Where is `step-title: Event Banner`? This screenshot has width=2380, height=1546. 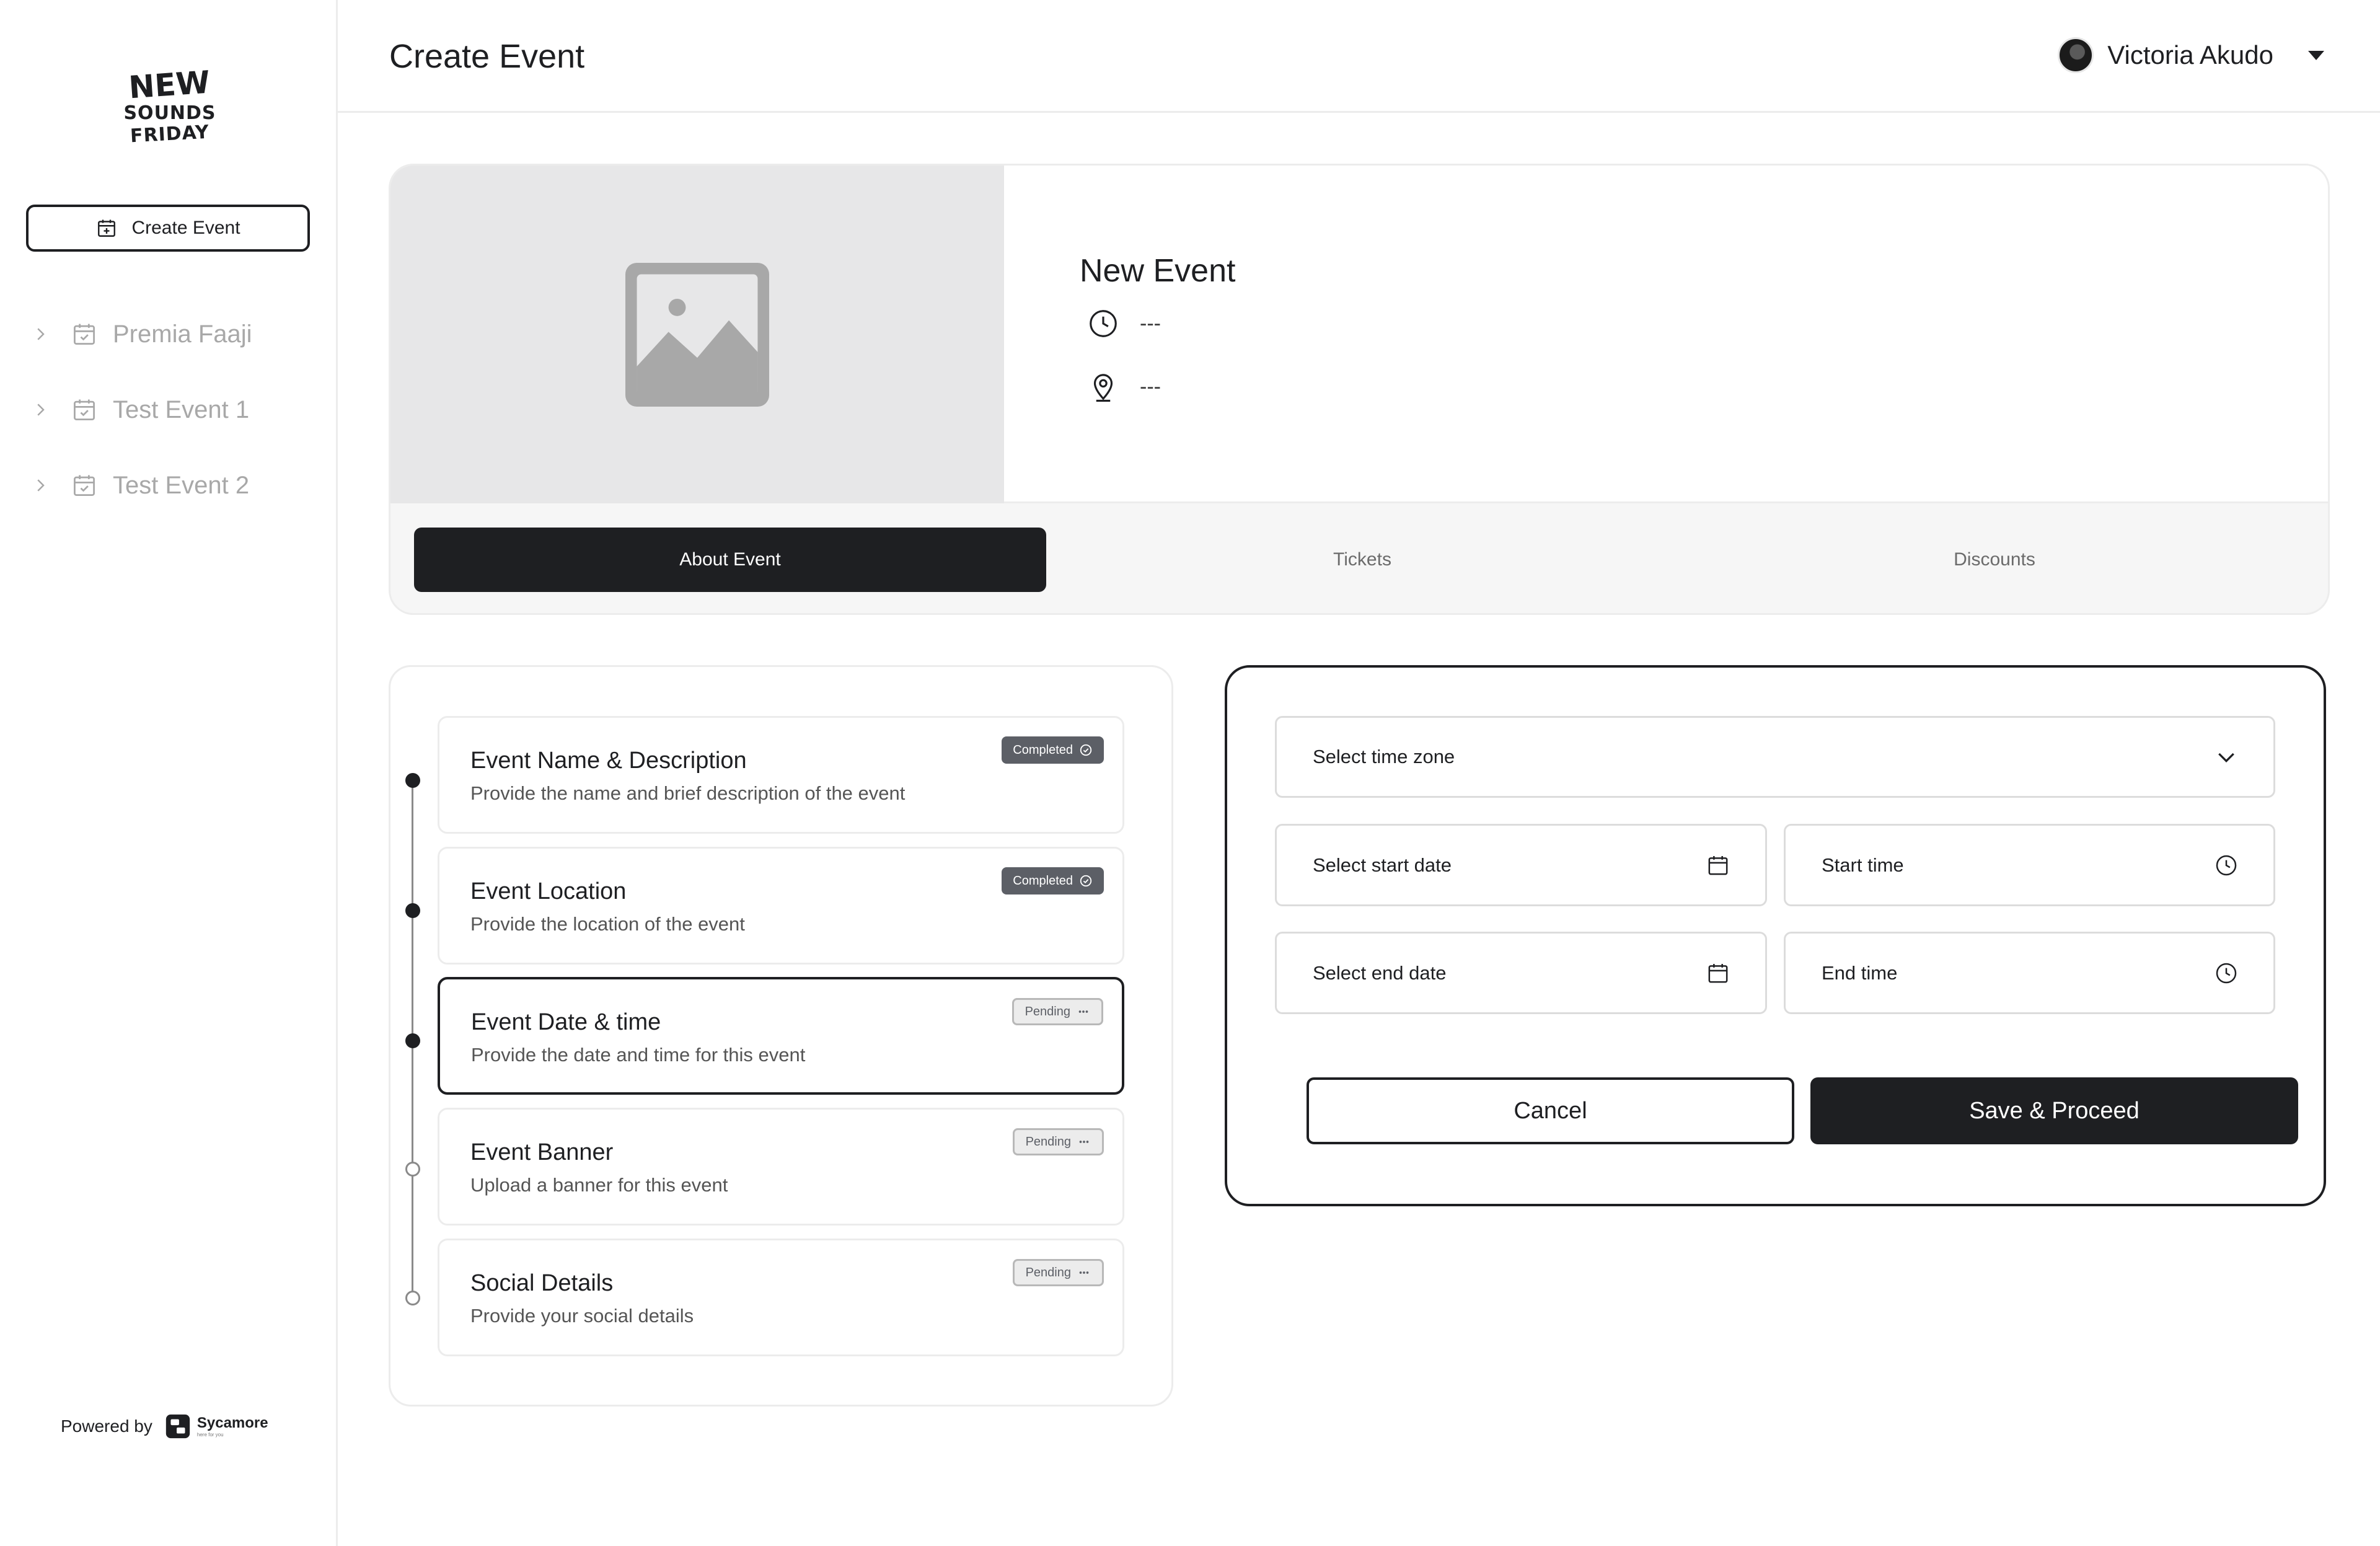 step-title: Event Banner is located at coordinates (542, 1152).